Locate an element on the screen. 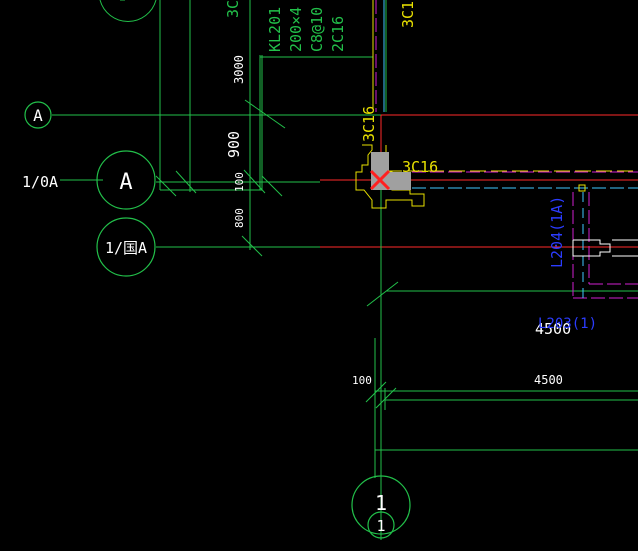 This screenshot has width=638, height=551. axis-bubble-arc is located at coordinates (128, 11).